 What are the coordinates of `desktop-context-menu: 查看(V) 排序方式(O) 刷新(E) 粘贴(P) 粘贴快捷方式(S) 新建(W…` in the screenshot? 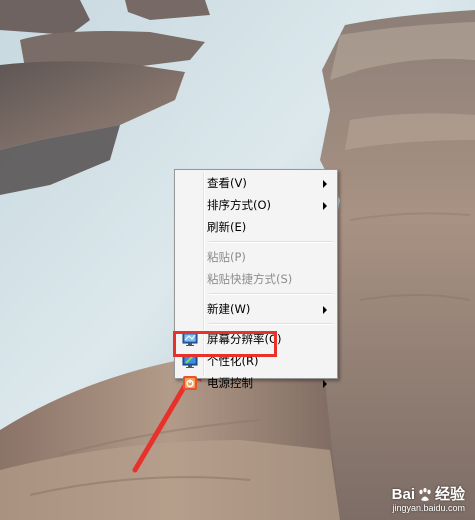 It's located at (256, 279).